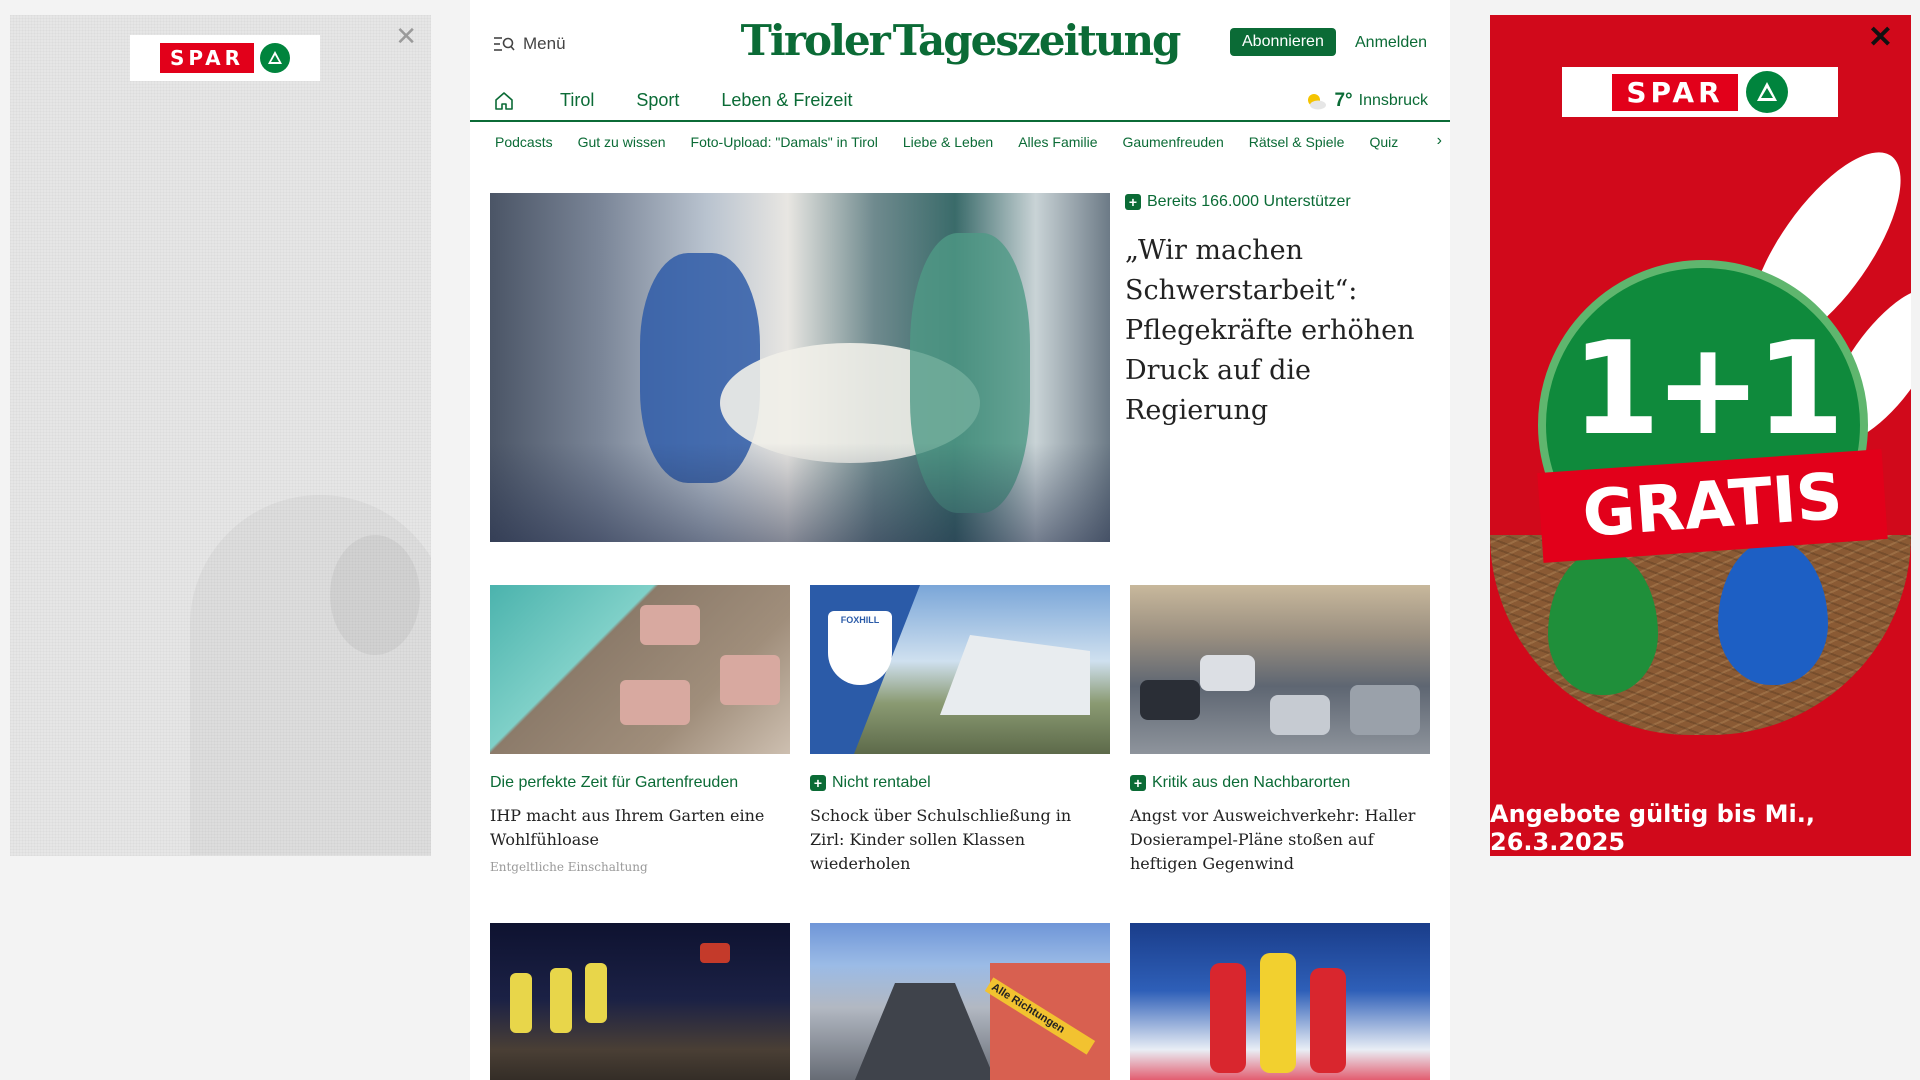 The image size is (1920, 1080). Describe the element at coordinates (1037, 40) in the screenshot. I see `logo-text-right: Tageszeitung` at that location.